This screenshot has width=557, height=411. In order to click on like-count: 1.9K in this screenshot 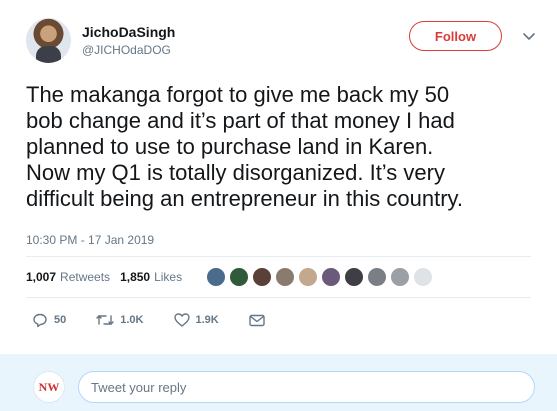, I will do `click(207, 320)`.